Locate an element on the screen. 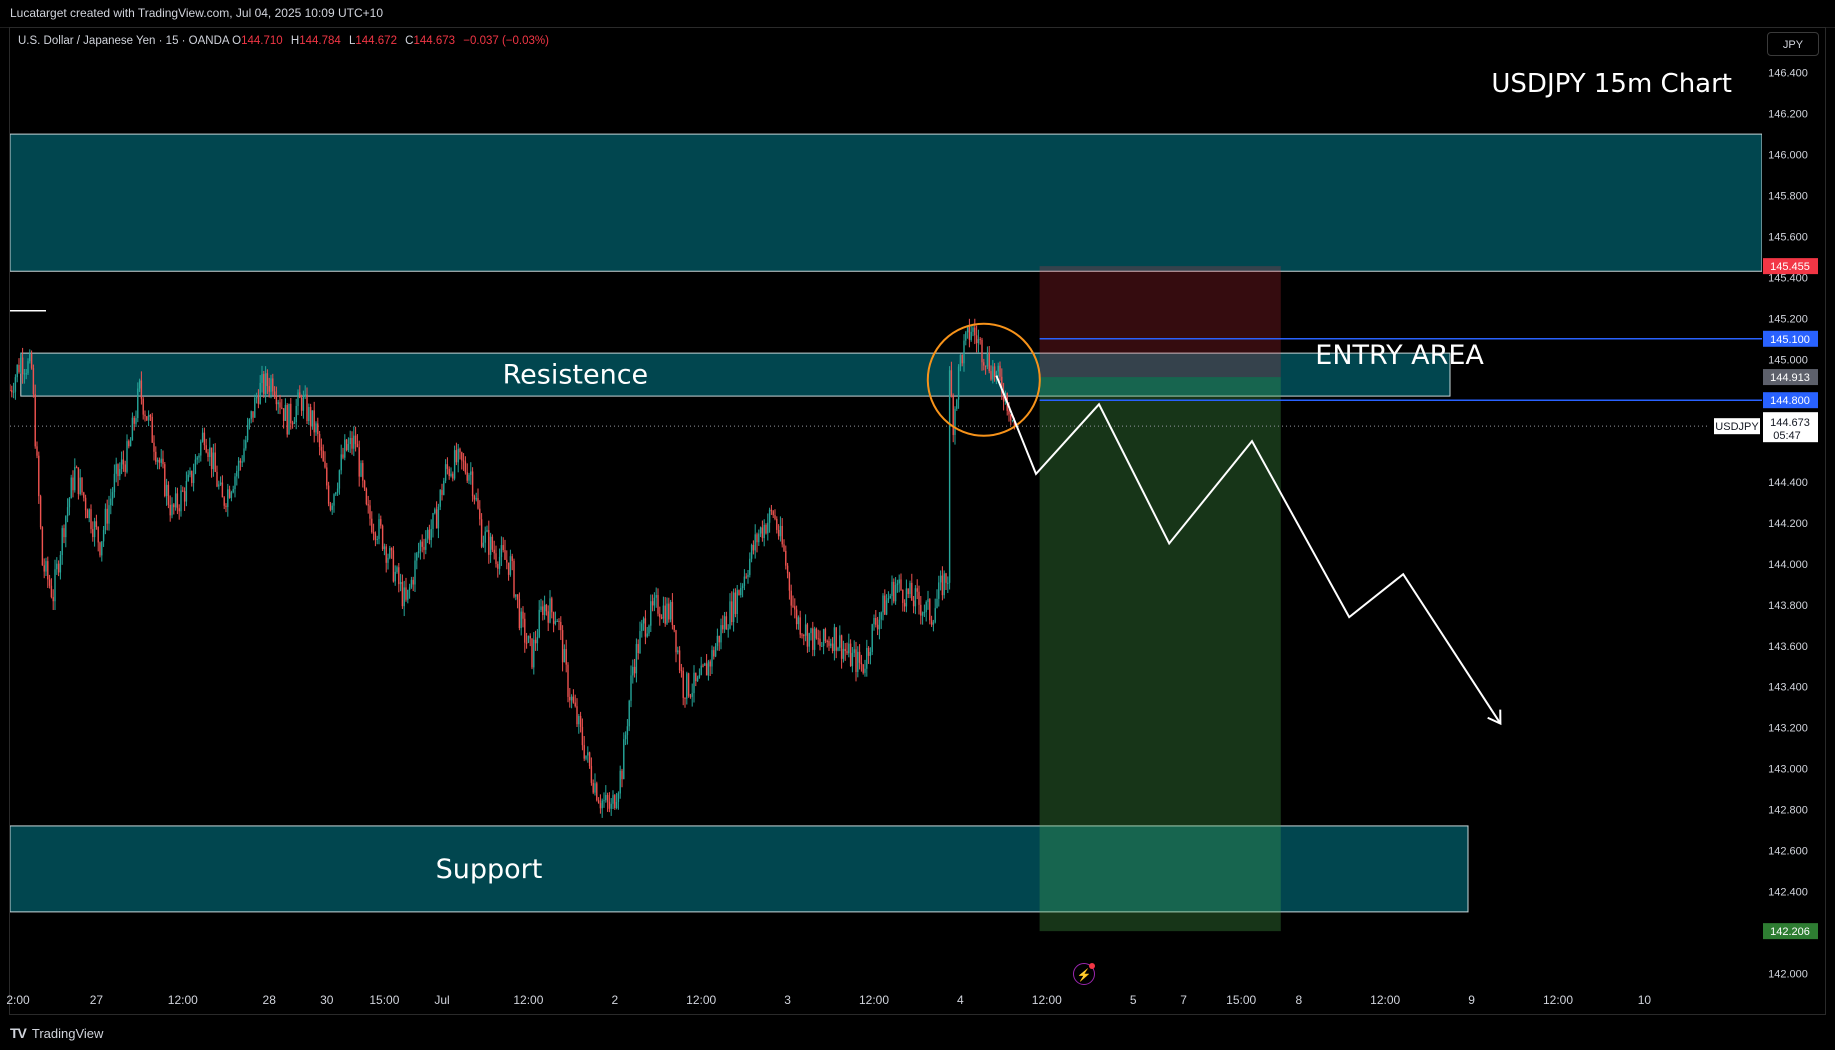 This screenshot has height=1050, width=1835. open-value: 144.710 is located at coordinates (262, 41).